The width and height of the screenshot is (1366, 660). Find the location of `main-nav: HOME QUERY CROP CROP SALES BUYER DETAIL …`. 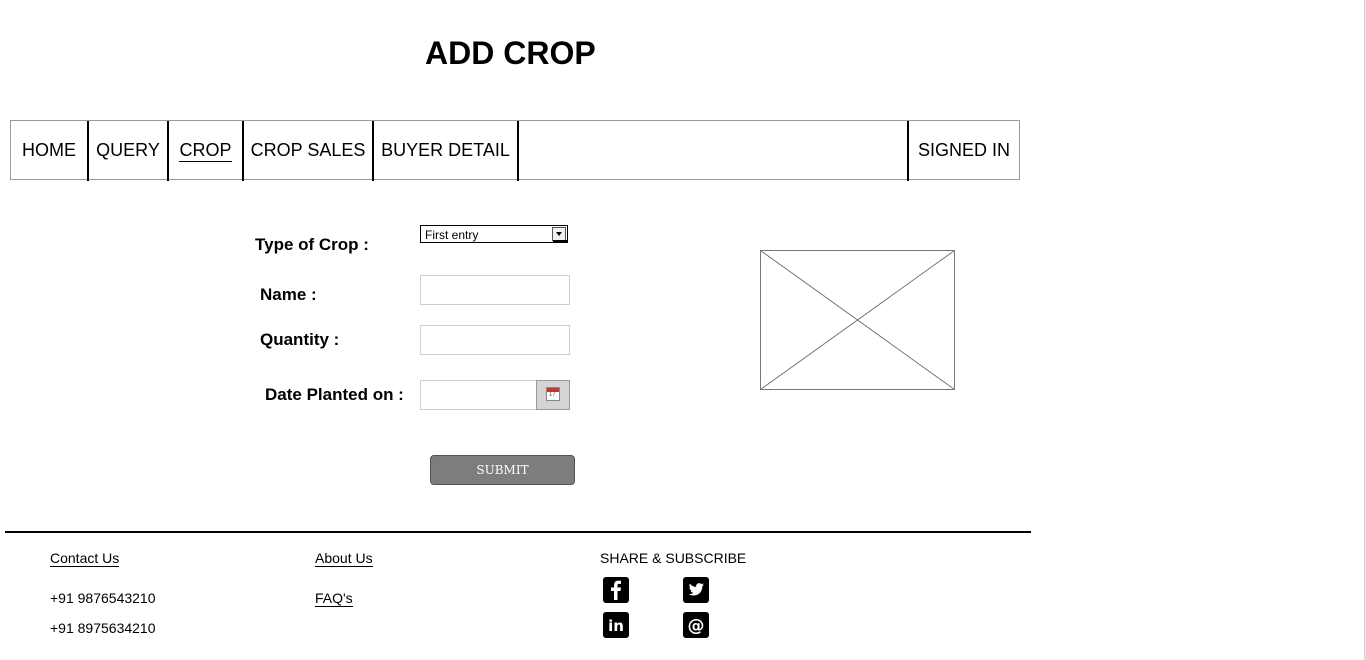

main-nav: HOME QUERY CROP CROP SALES BUYER DETAIL … is located at coordinates (515, 150).